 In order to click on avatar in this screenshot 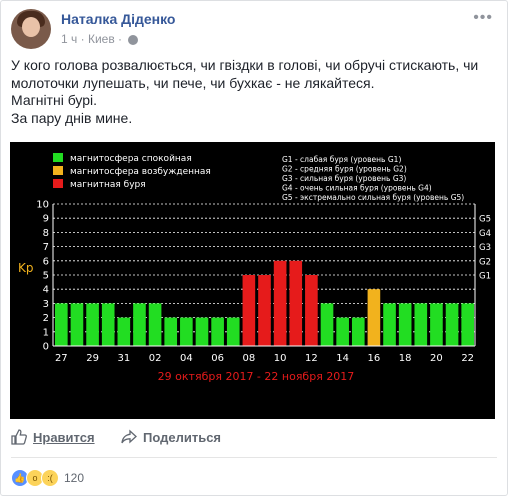, I will do `click(31, 29)`.